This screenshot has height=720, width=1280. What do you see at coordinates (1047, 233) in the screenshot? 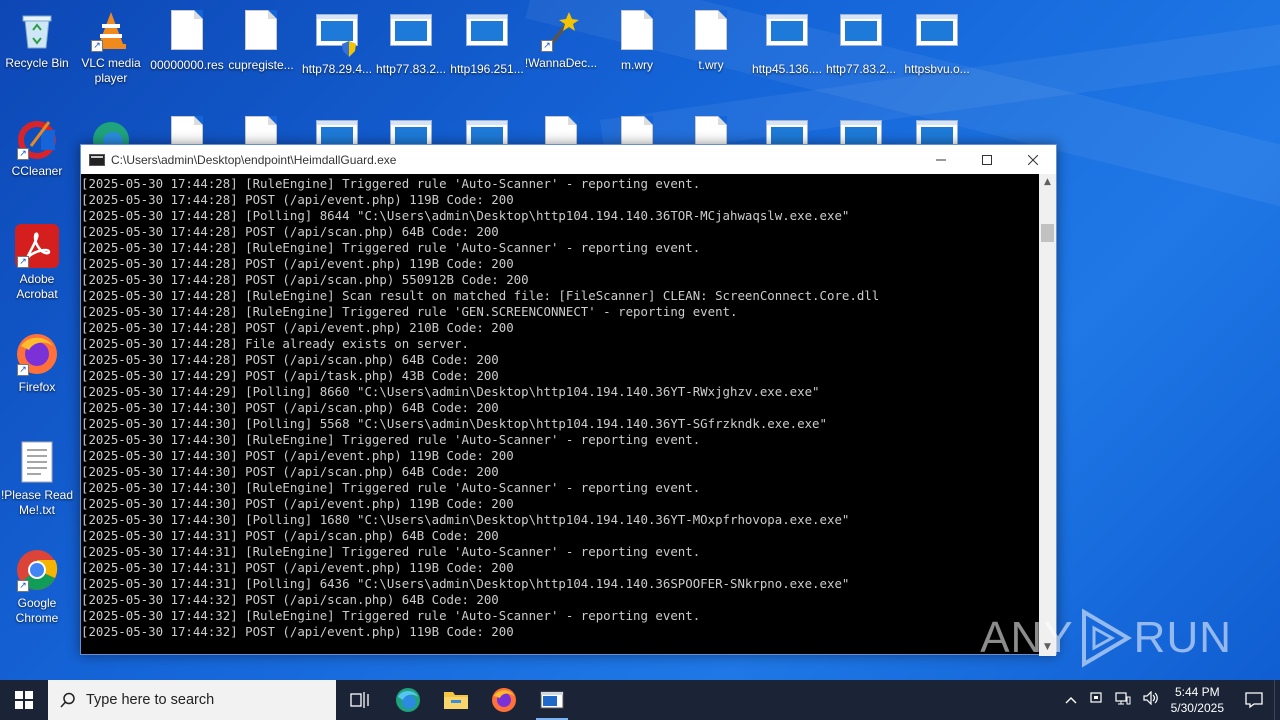
I see `scrollbar-thumb` at bounding box center [1047, 233].